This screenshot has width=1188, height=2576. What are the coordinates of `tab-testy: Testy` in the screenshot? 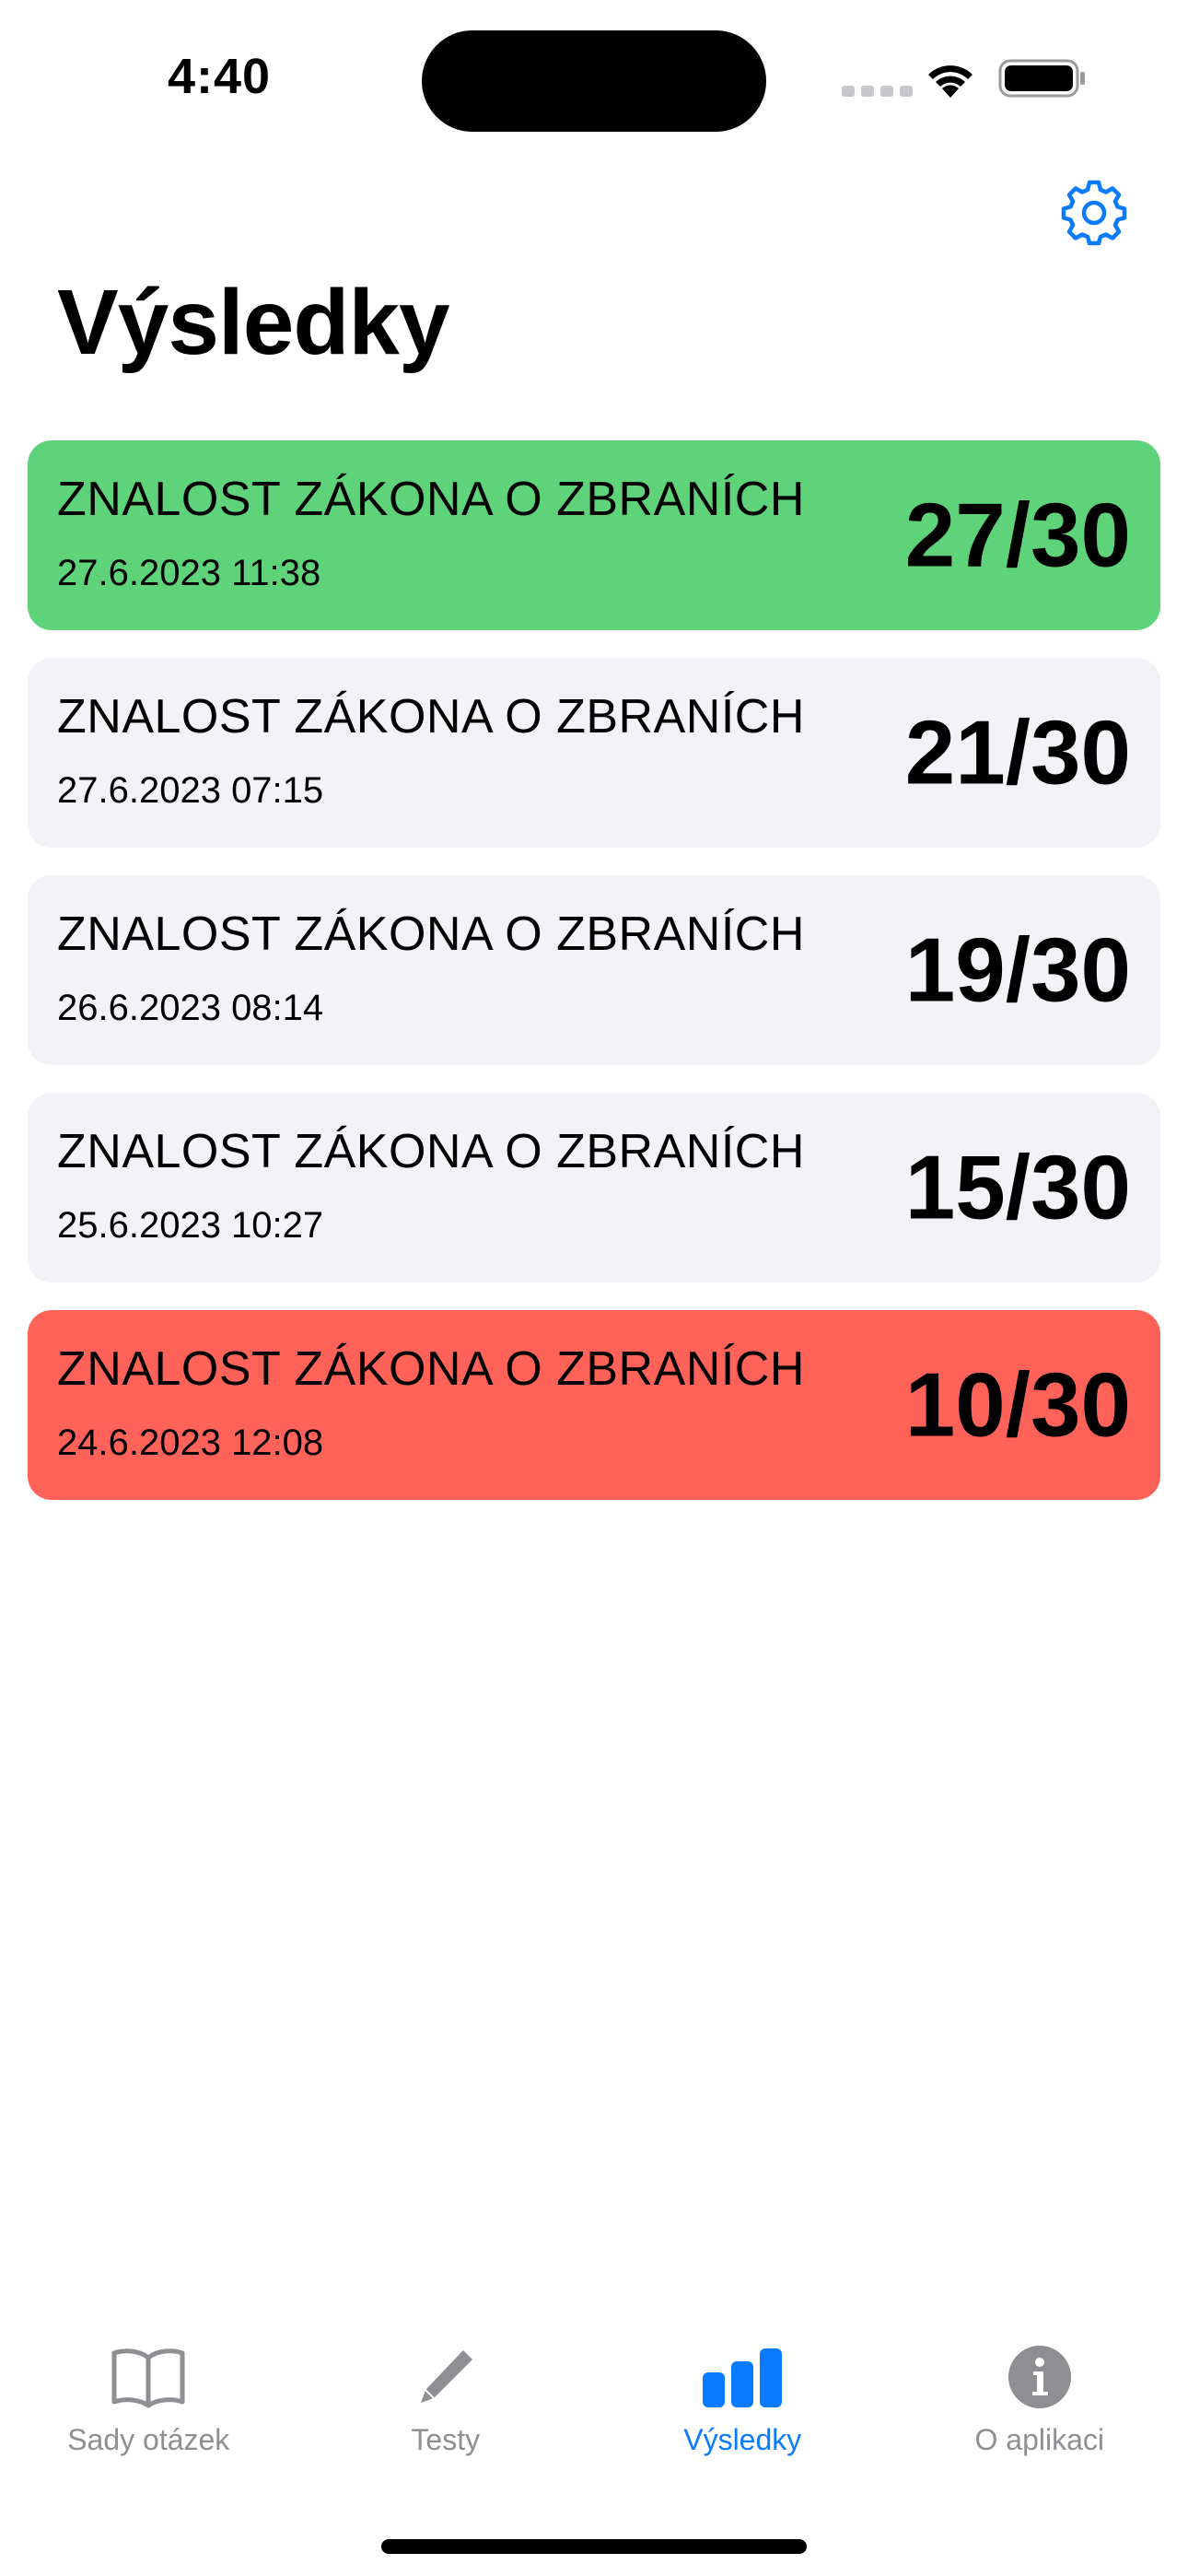 It's located at (446, 2423).